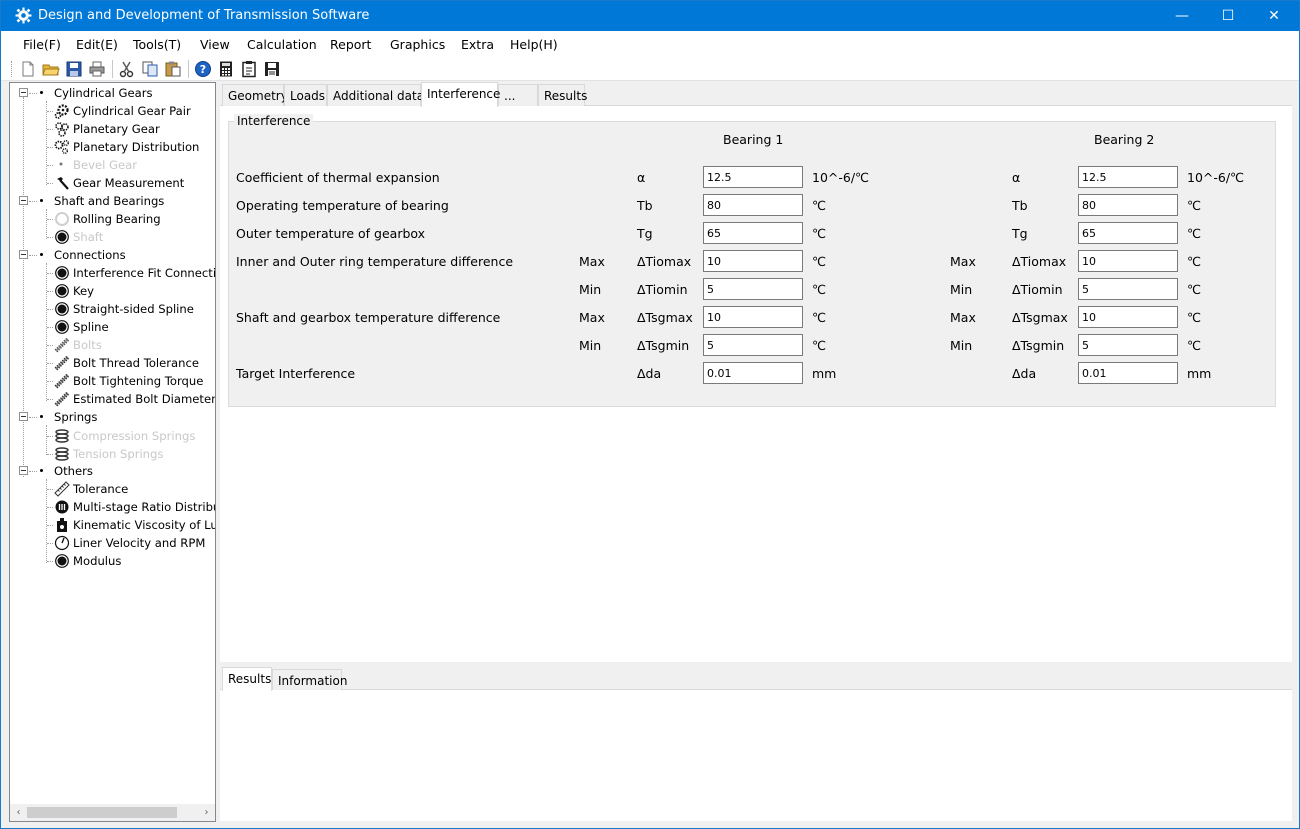  Describe the element at coordinates (112, 291) in the screenshot. I see `tree-item-key: Key` at that location.